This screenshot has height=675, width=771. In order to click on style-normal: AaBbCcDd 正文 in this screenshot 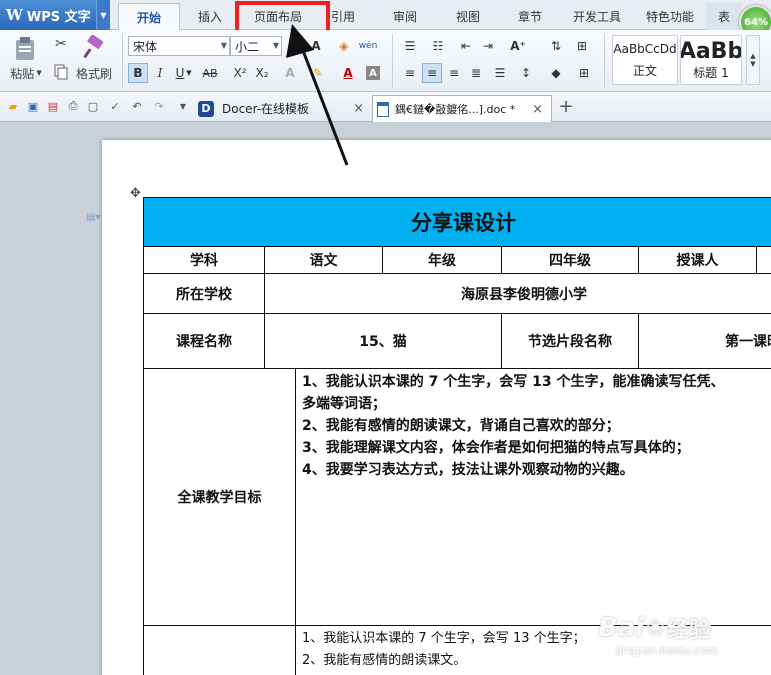, I will do `click(645, 60)`.